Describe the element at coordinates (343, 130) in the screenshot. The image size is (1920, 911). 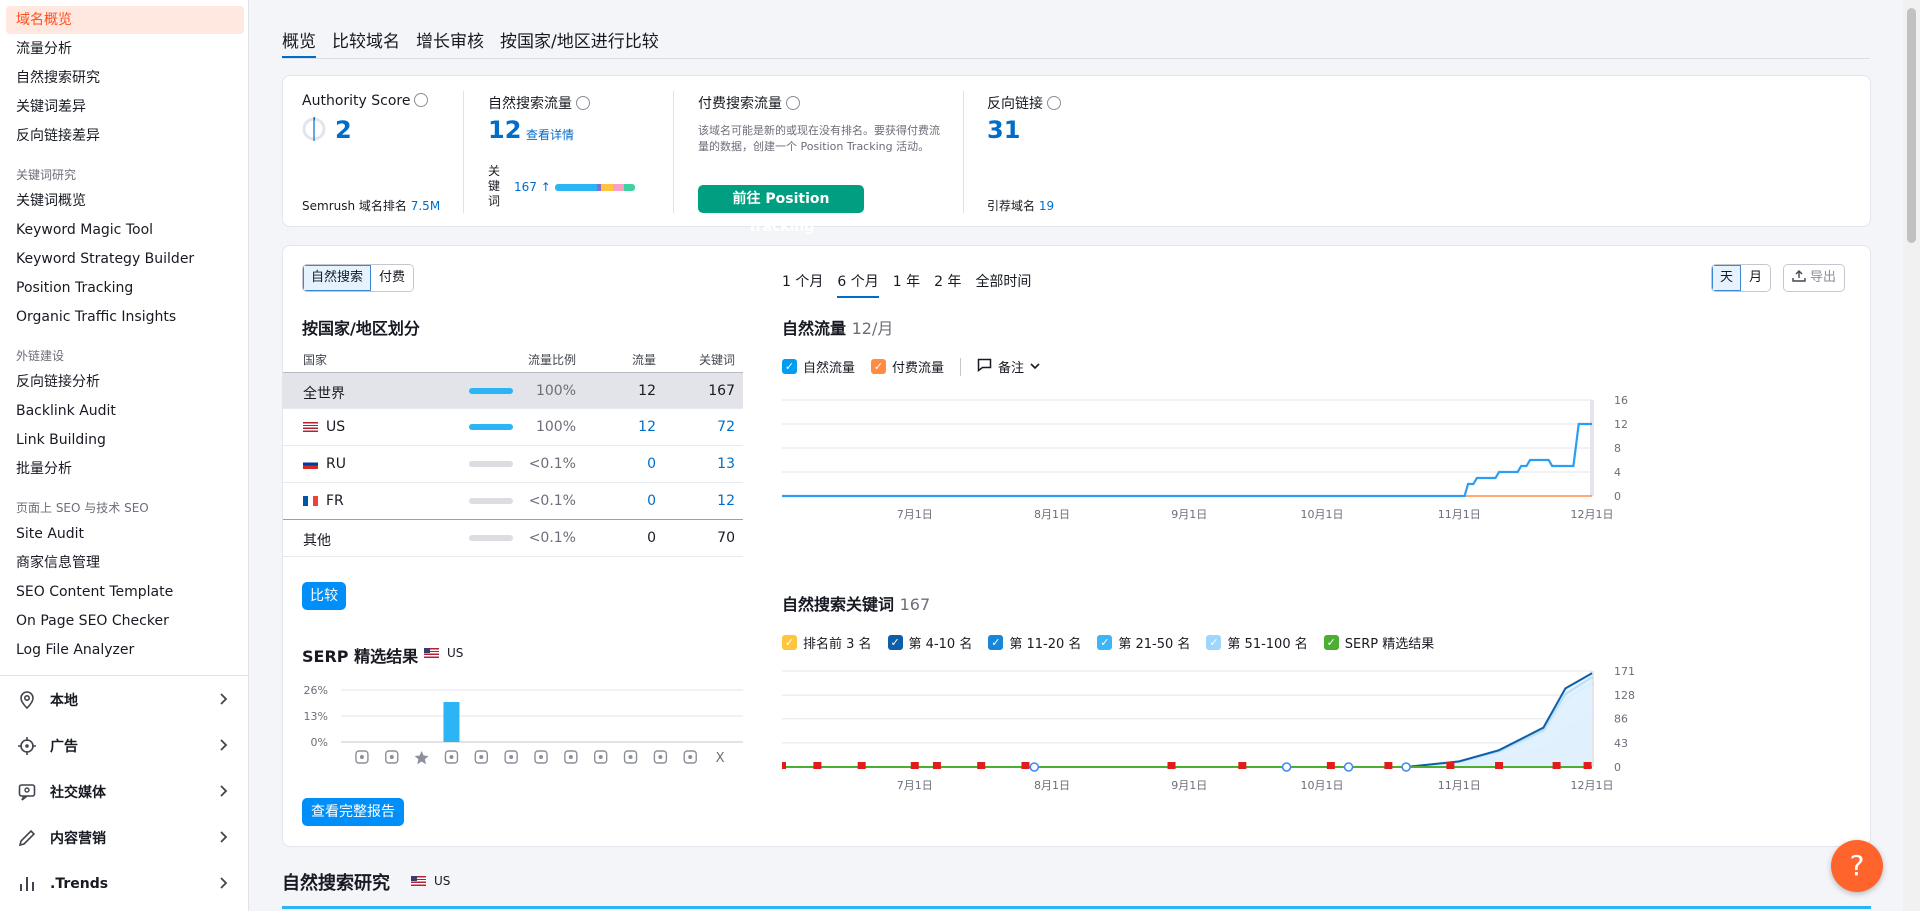
I see `authority-score-value: 2` at that location.